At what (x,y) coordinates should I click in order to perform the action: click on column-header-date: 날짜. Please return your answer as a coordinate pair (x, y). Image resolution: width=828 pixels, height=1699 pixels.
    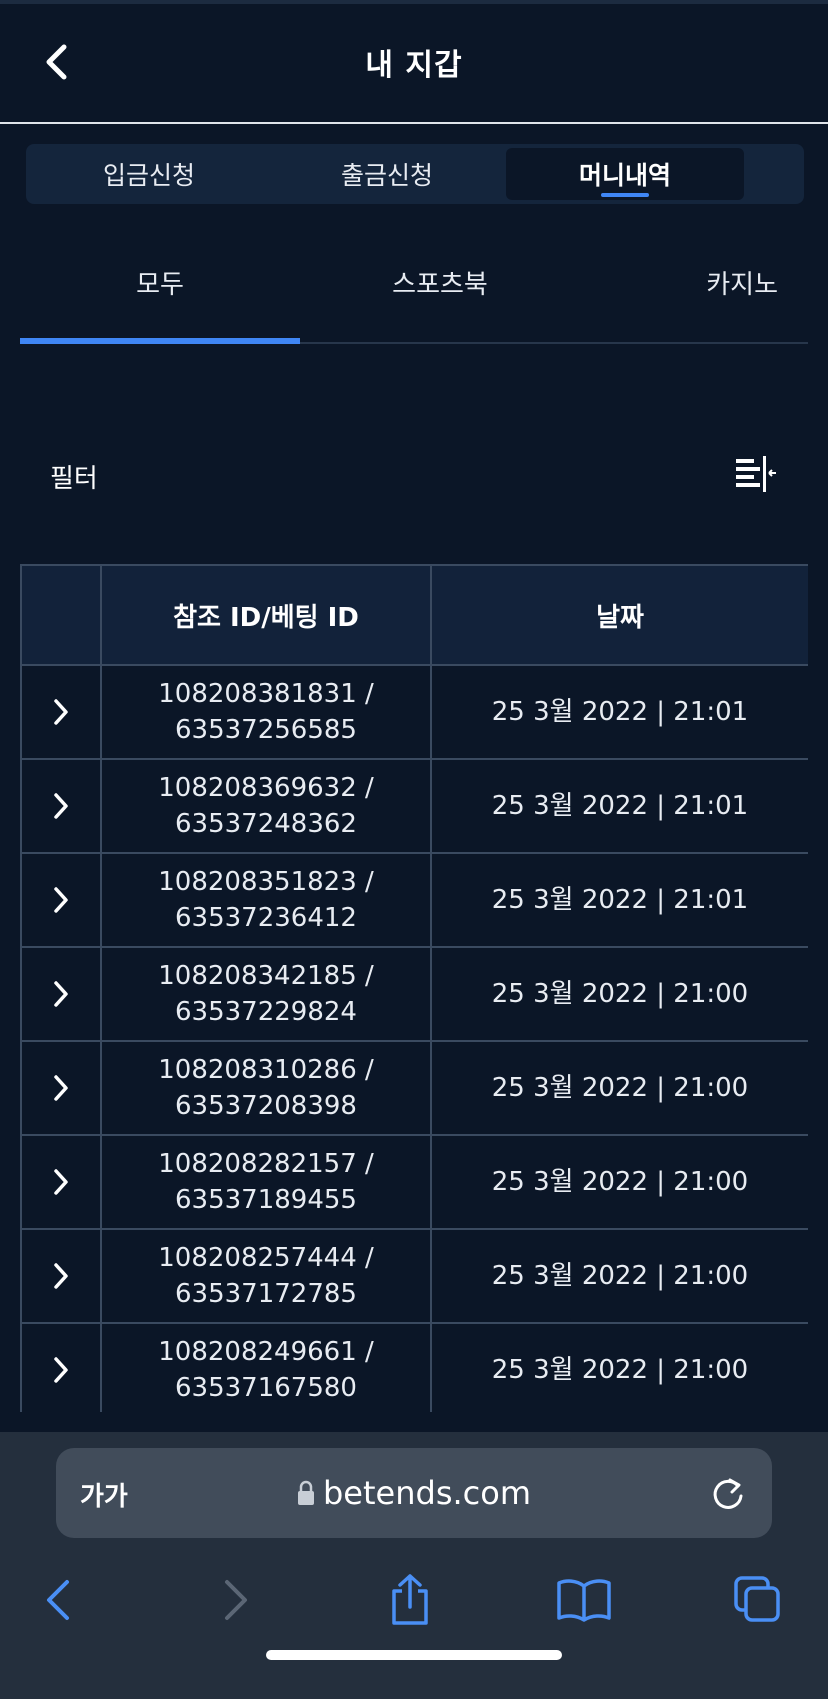
    Looking at the image, I should click on (619, 615).